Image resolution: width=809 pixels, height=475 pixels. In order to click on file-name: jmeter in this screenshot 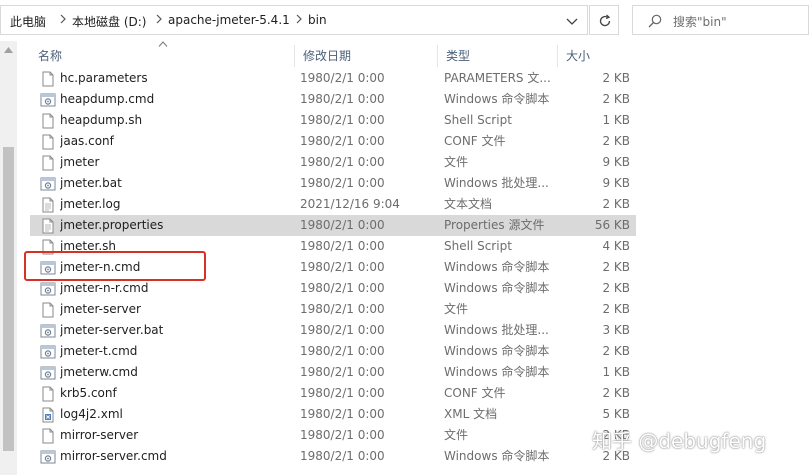, I will do `click(80, 162)`.